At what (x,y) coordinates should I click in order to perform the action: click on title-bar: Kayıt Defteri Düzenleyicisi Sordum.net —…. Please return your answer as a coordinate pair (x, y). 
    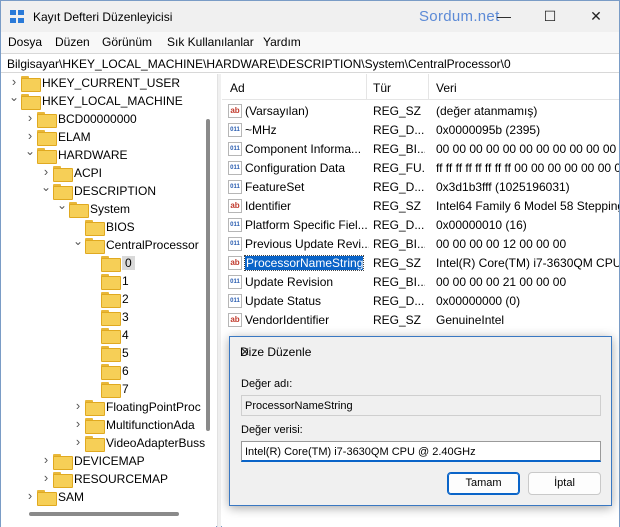
    Looking at the image, I should click on (310, 16).